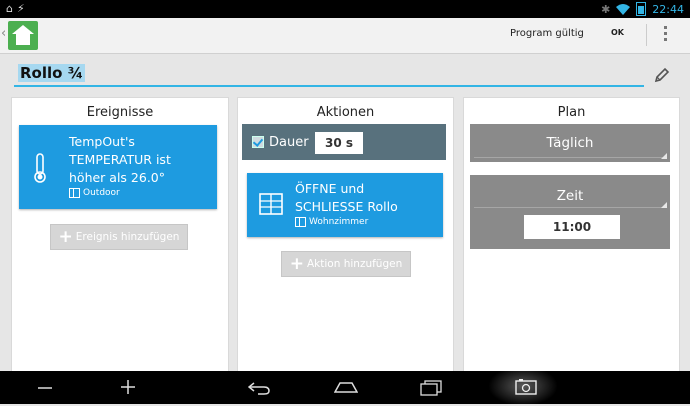  What do you see at coordinates (127, 237) in the screenshot?
I see `add-event-label: Ereignis hinzufügen` at bounding box center [127, 237].